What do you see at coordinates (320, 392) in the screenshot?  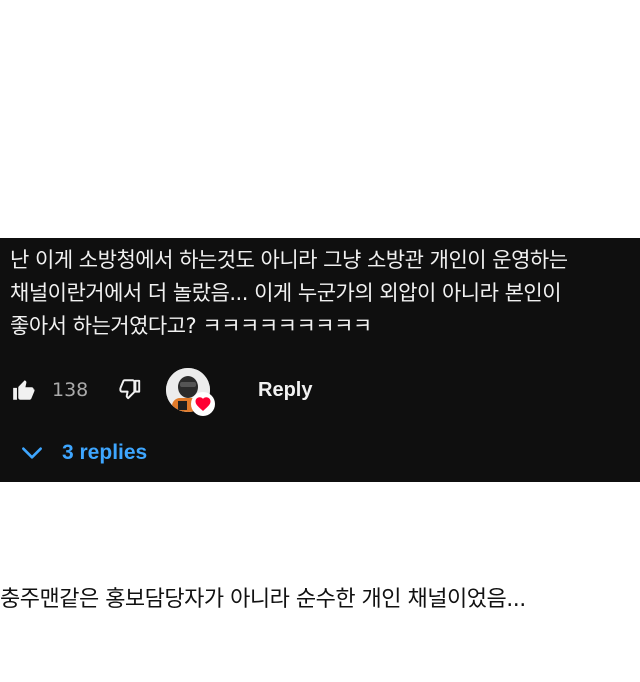 I see `comment-actions: 138 Reply` at bounding box center [320, 392].